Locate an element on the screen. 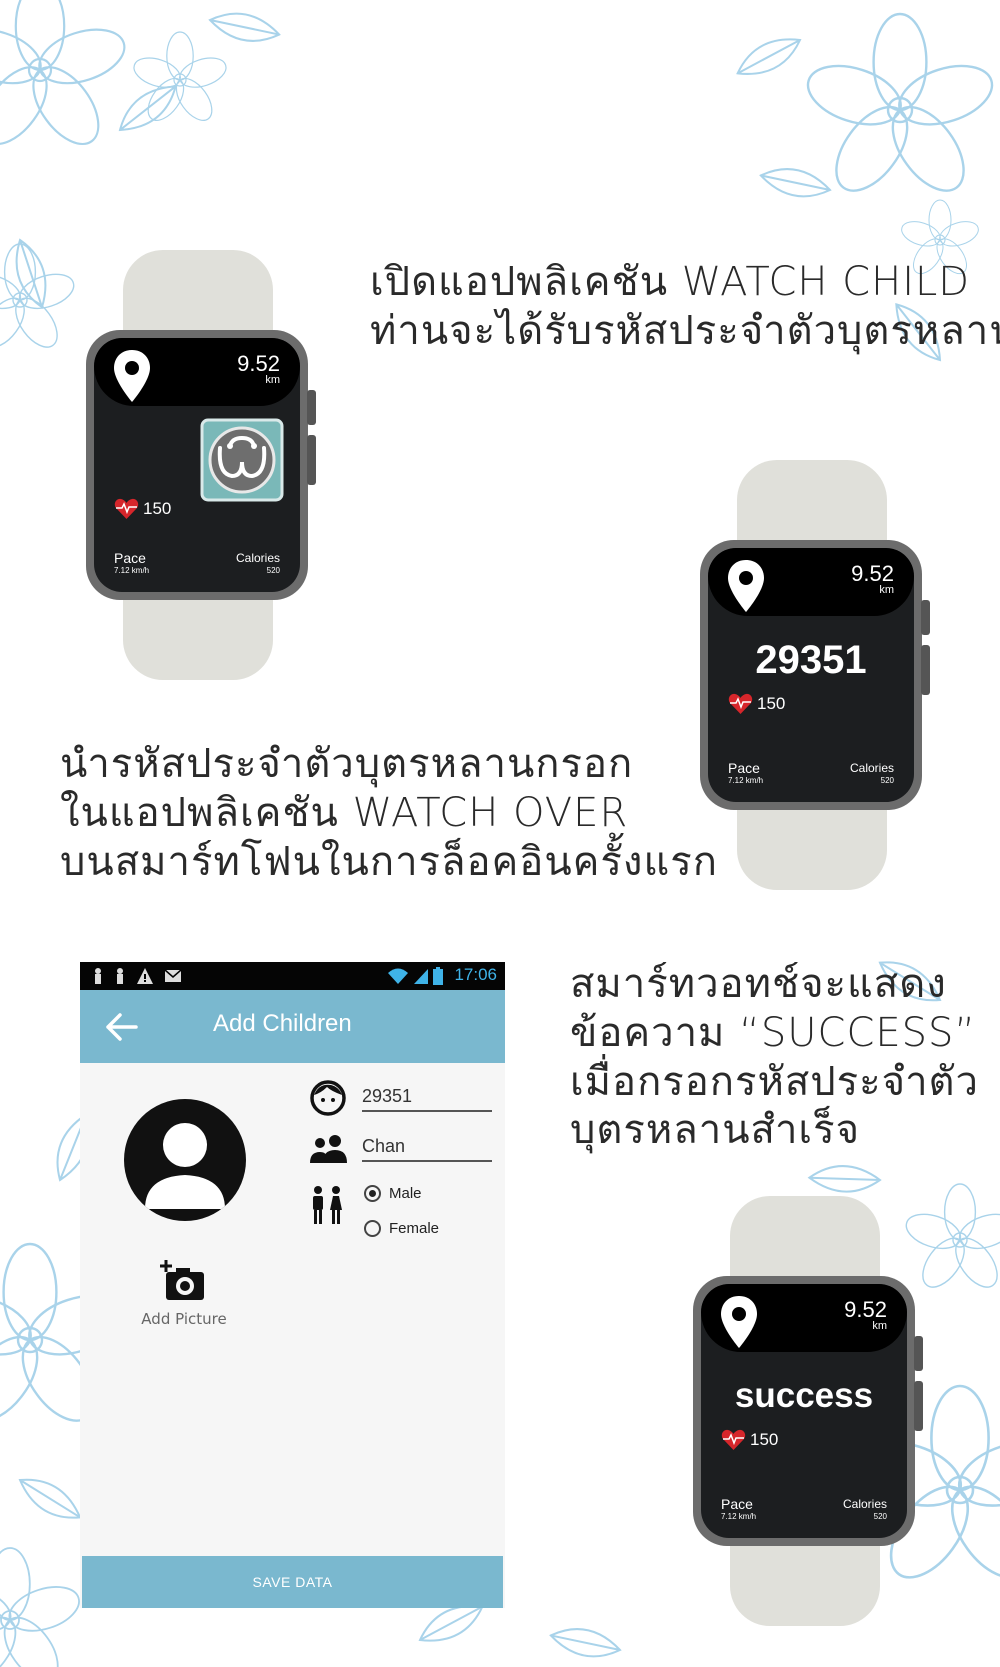 This screenshot has width=1000, height=1667. watch-case: 9.52 km 150 Pace 7.12 km/h Calories 520 is located at coordinates (201, 465).